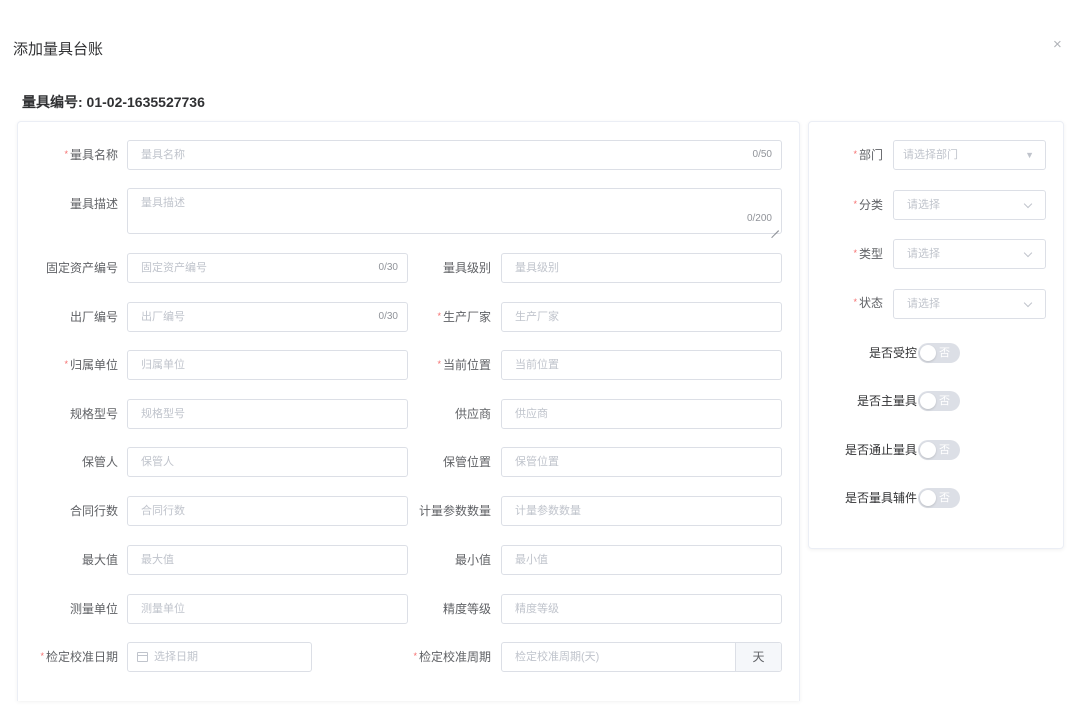  What do you see at coordinates (472, 414) in the screenshot?
I see `supplier-label: 供应商` at bounding box center [472, 414].